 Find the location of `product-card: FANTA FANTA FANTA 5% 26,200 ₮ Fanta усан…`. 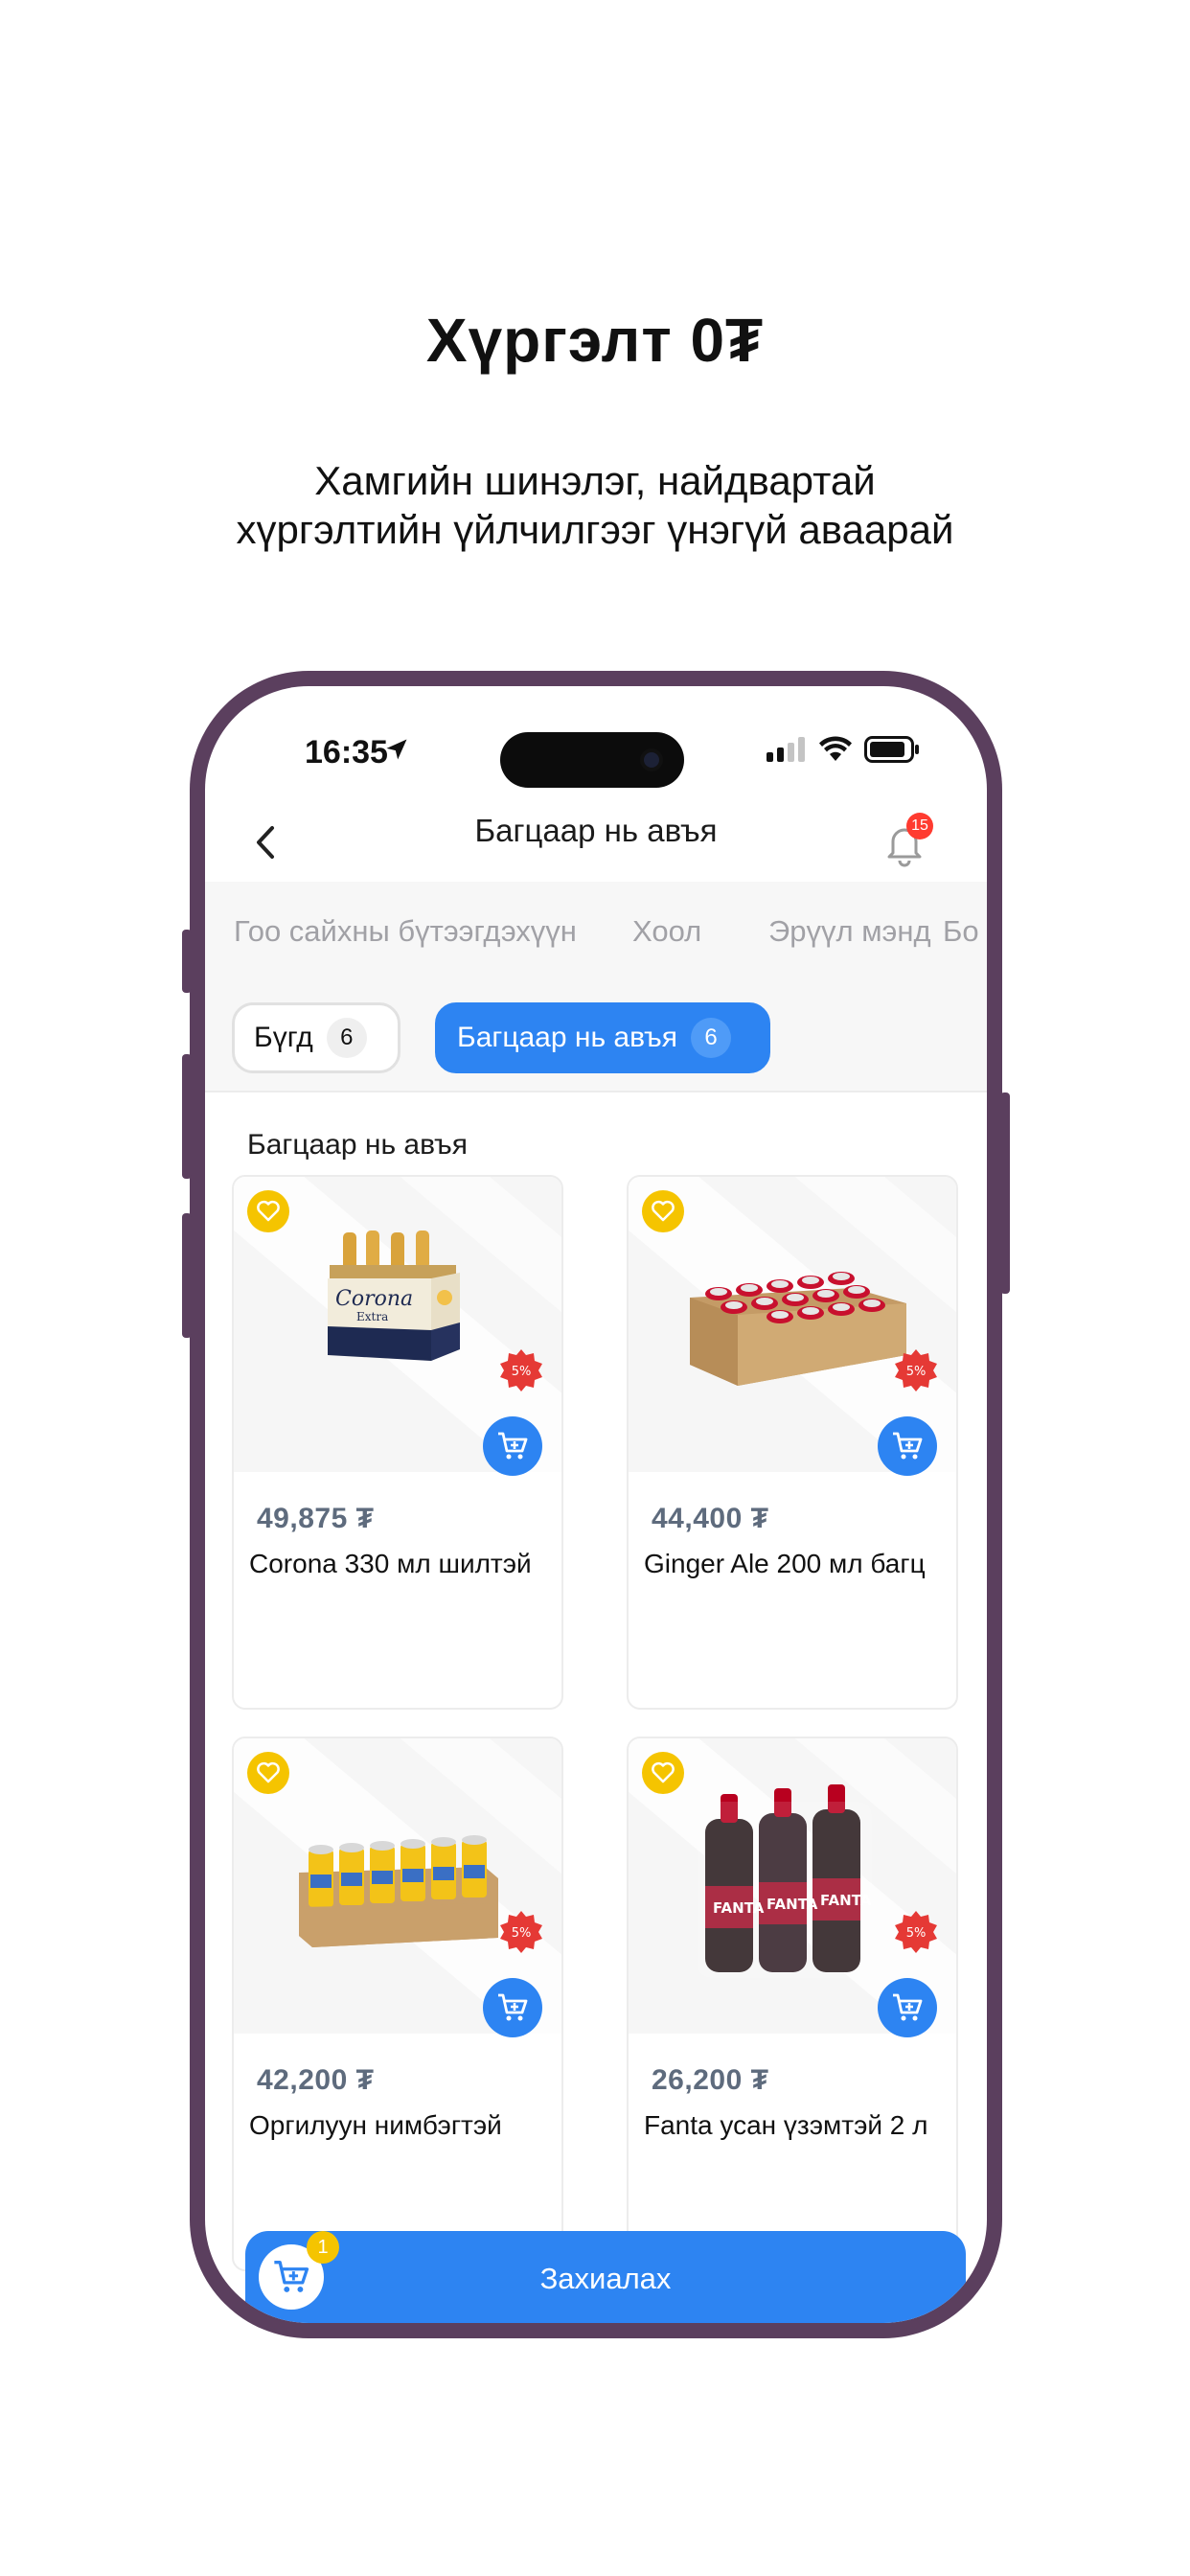

product-card: FANTA FANTA FANTA 5% 26,200 ₮ Fanta усан… is located at coordinates (793, 2004).